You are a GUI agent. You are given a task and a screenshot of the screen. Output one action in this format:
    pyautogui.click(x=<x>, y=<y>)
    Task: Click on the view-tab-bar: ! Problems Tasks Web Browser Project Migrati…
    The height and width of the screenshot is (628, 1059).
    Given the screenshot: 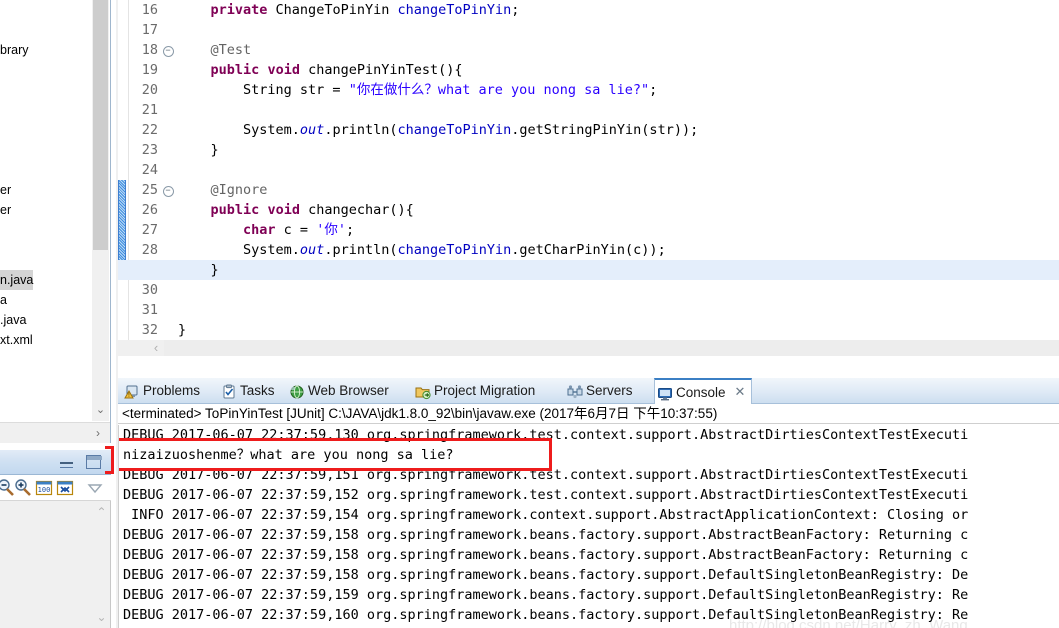 What is the action you would take?
    pyautogui.click(x=588, y=391)
    